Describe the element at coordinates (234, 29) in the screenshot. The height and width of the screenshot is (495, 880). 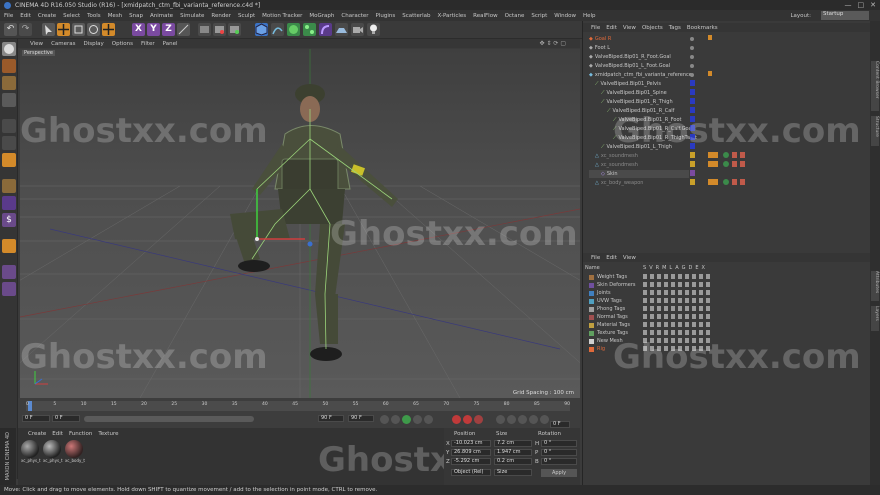
I see `render-settings-icon` at that location.